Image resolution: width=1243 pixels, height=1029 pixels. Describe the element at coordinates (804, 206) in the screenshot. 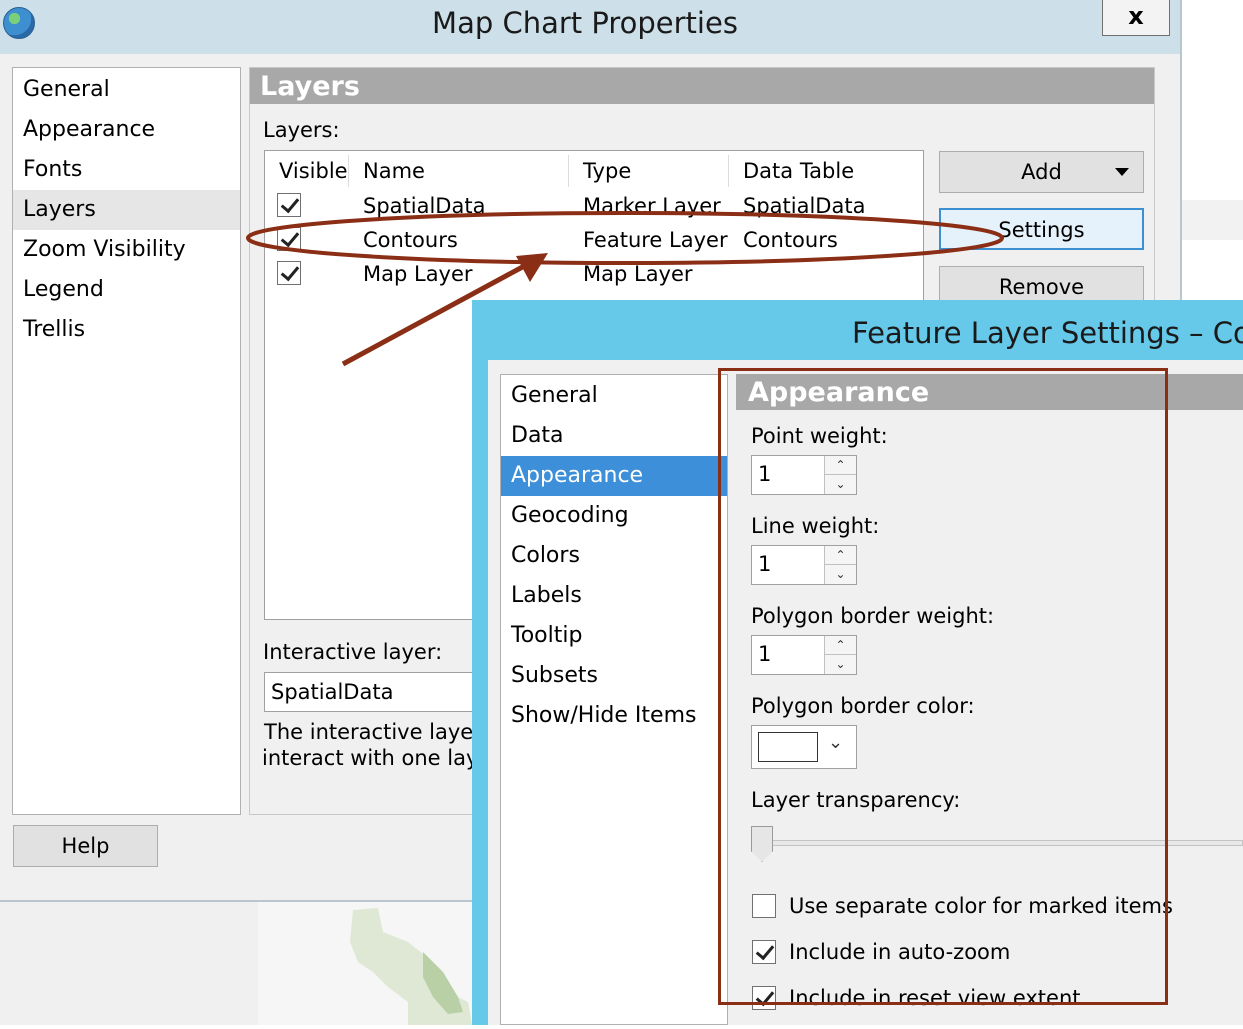

I see `layer-data-table: SpatialData` at that location.